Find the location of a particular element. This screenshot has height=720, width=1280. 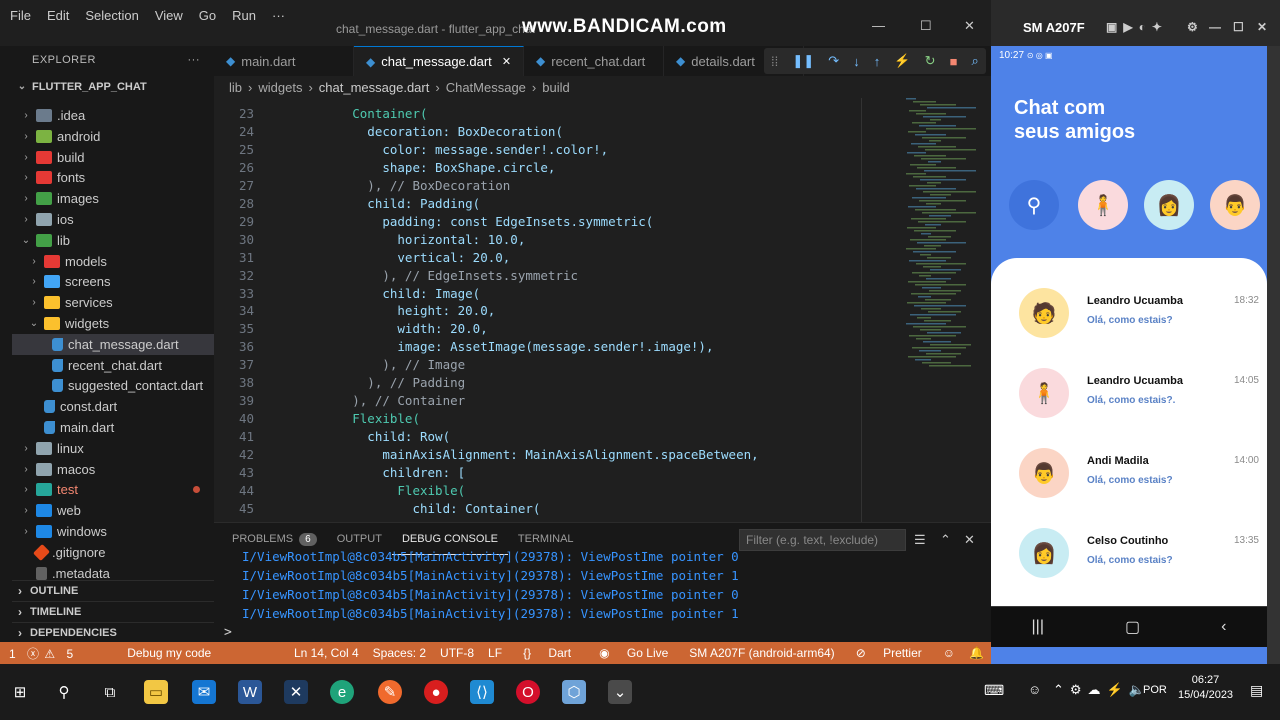

minimize-icon: — is located at coordinates (878, 25).